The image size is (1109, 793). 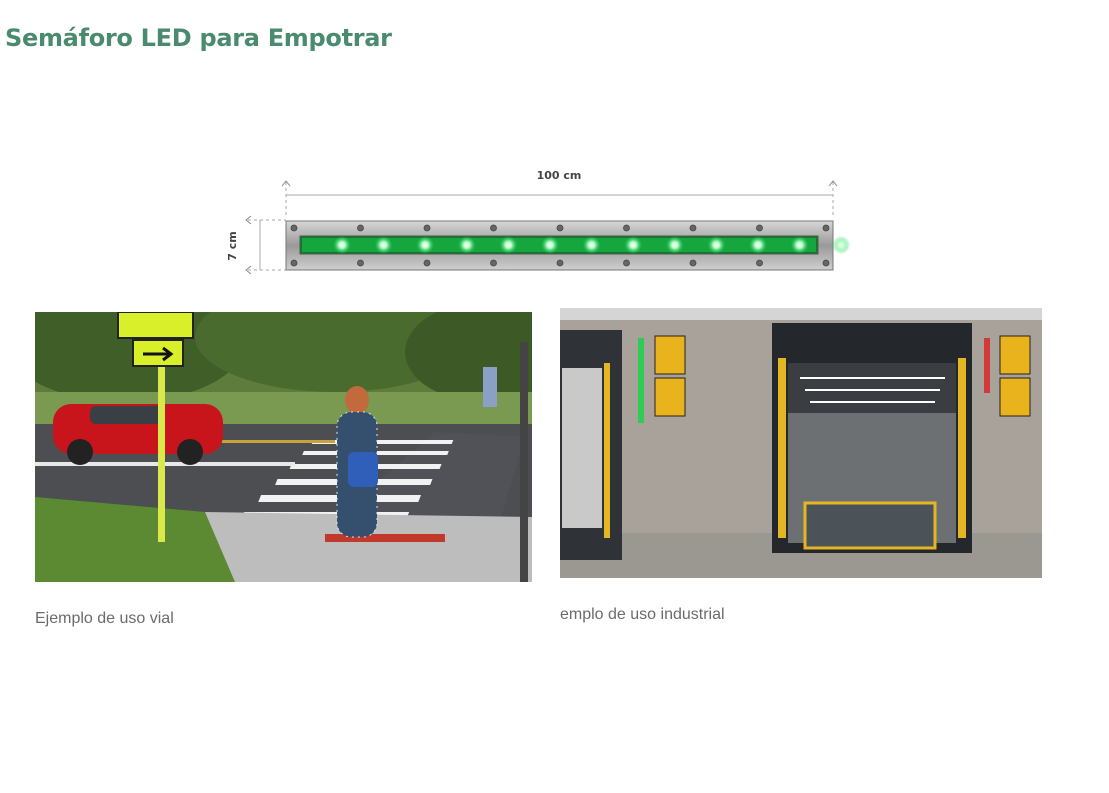 I want to click on width-dimension-label: 100 cm, so click(x=559, y=175).